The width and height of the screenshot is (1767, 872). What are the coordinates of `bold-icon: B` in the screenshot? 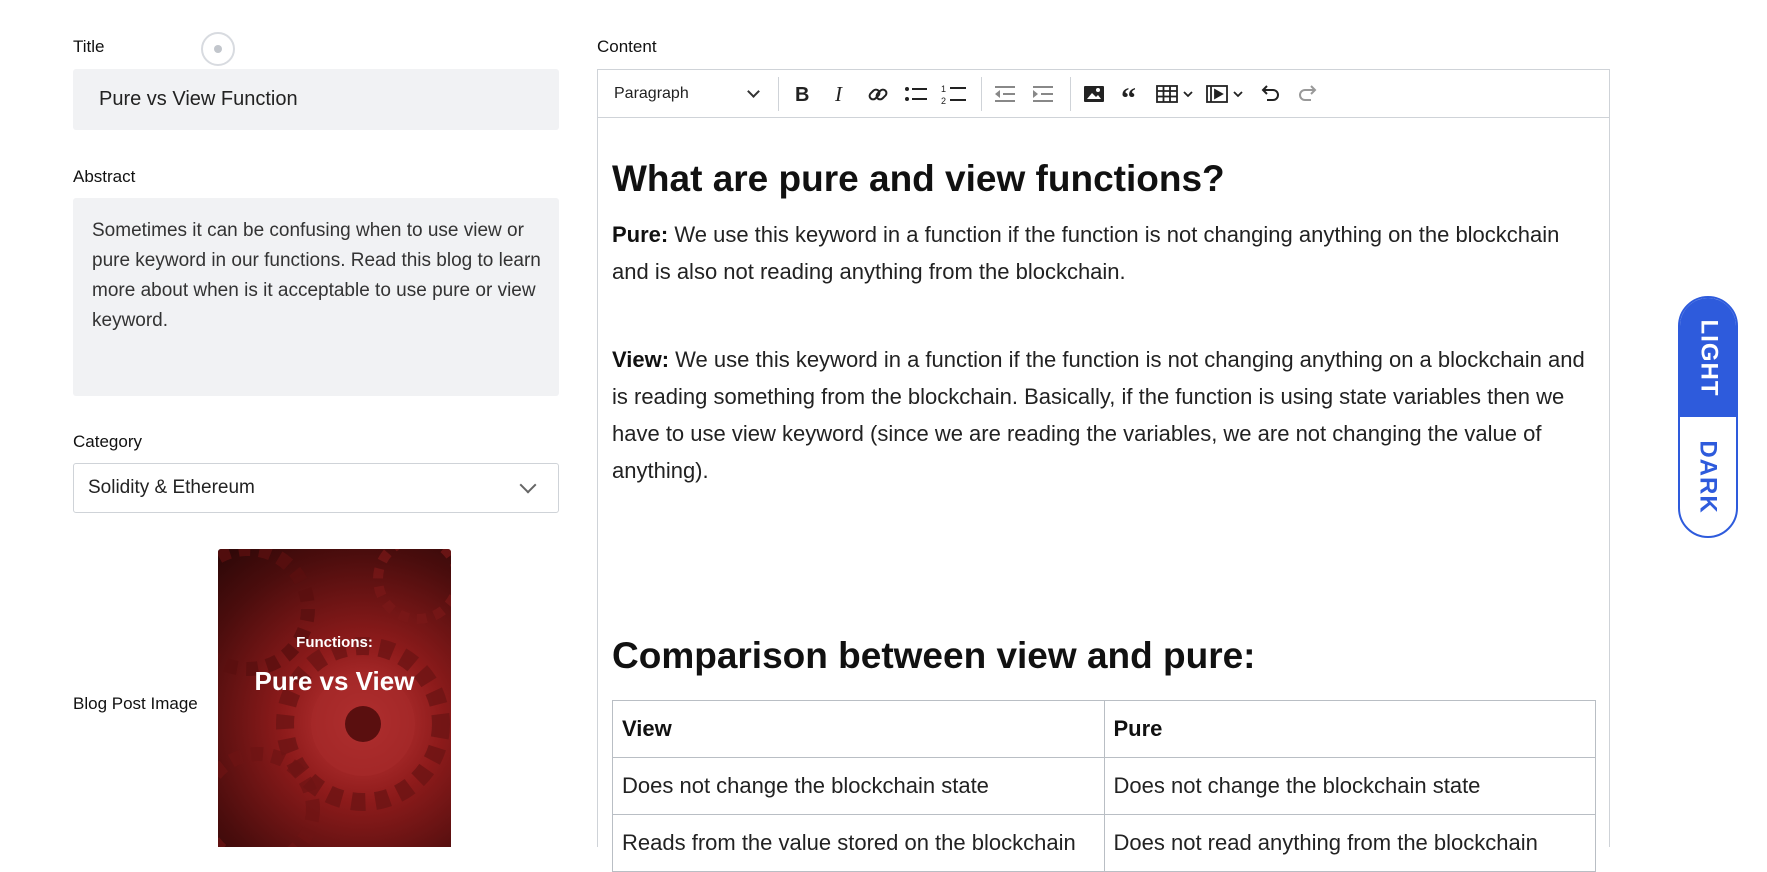 It's located at (802, 94).